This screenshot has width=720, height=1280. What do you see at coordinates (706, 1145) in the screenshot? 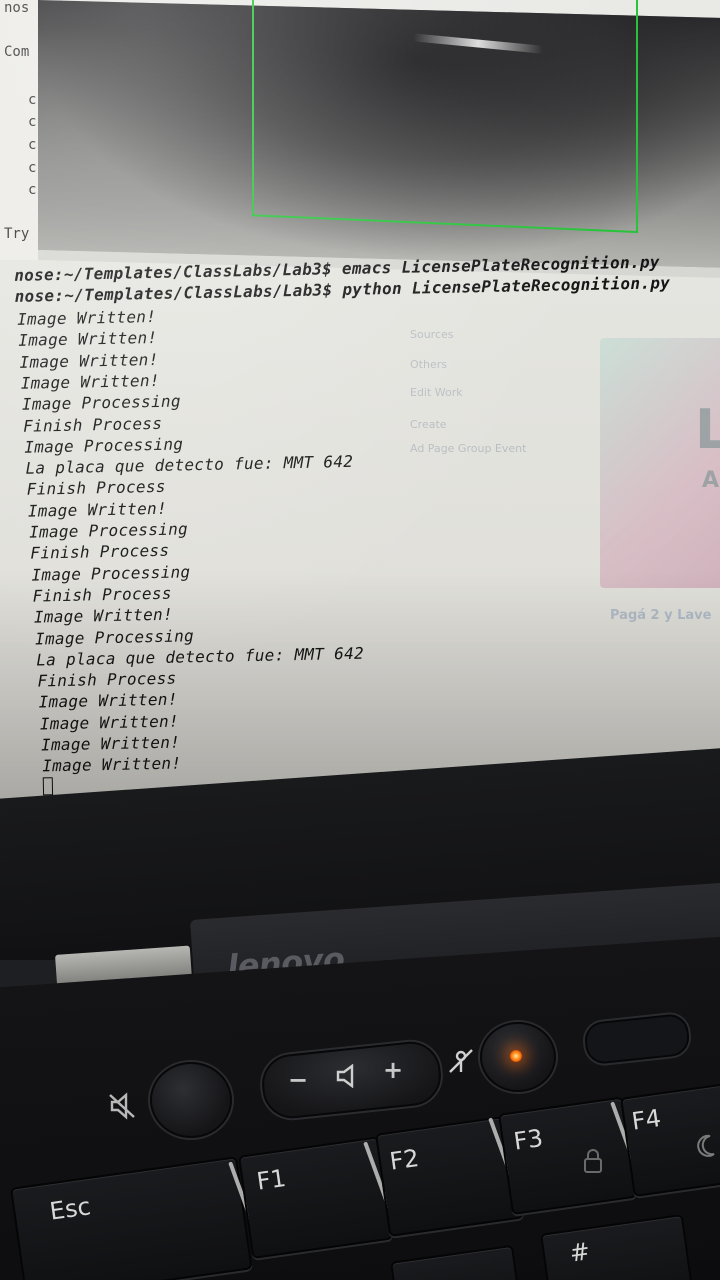
I see `sleep-moon-icon` at bounding box center [706, 1145].